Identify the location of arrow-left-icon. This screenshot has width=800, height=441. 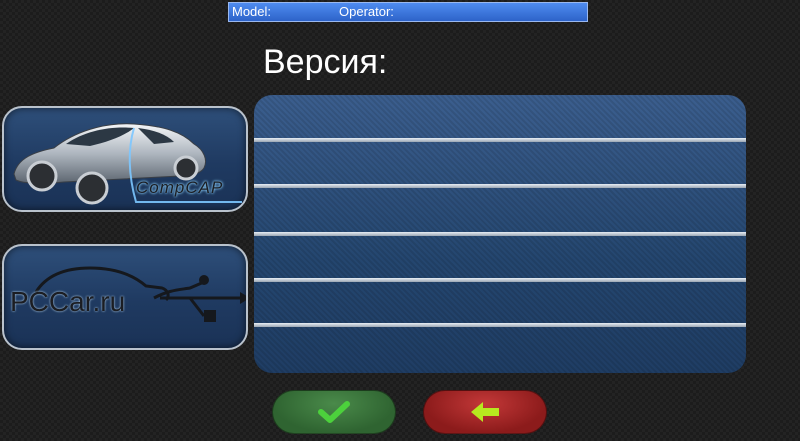
(485, 412).